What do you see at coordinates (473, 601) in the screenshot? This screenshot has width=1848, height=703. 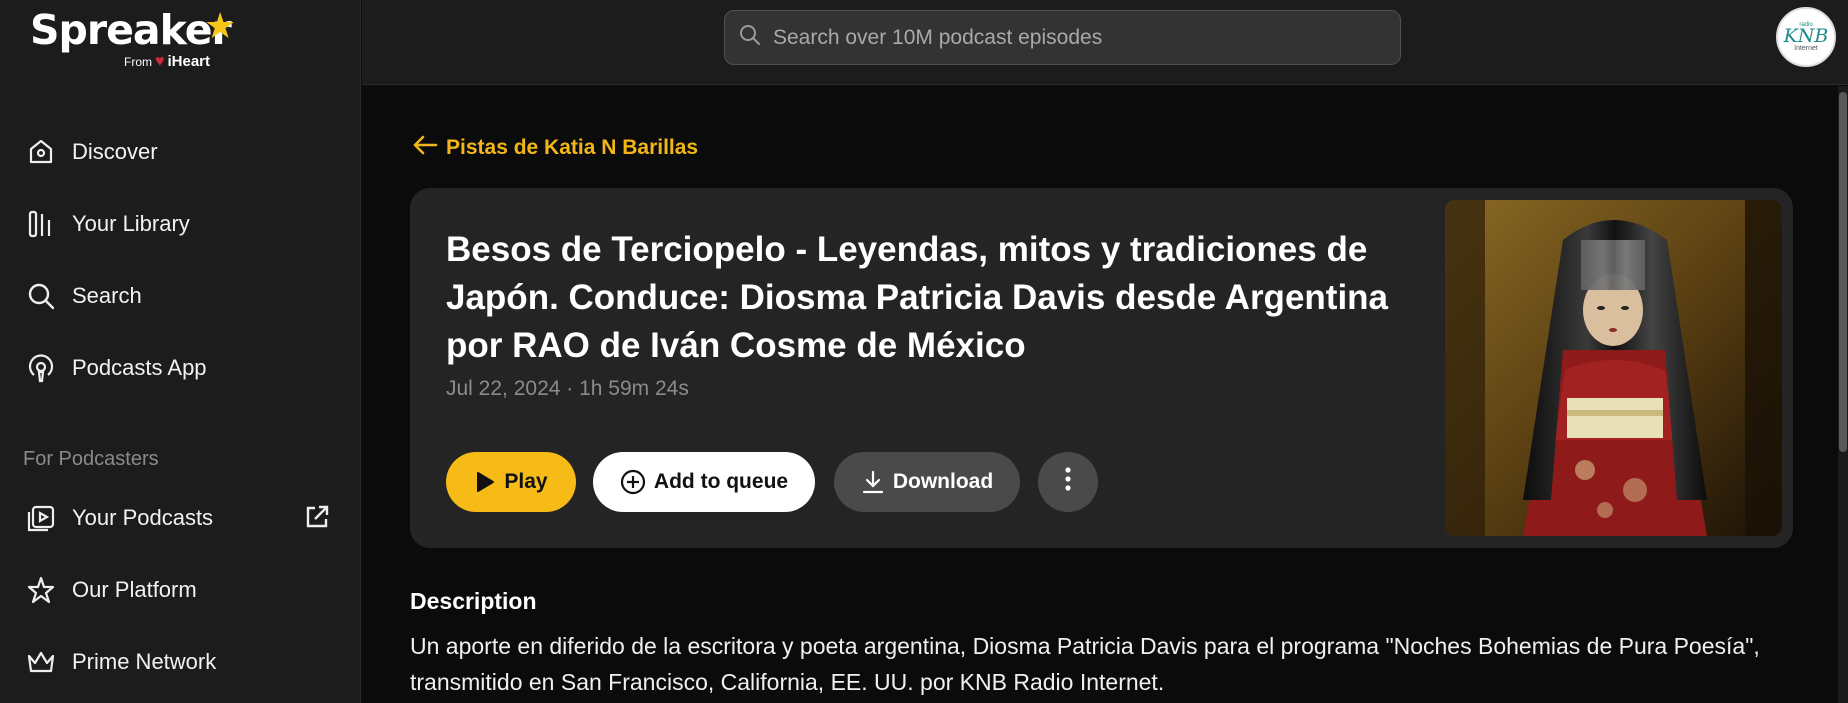 I see `description-heading: Description` at bounding box center [473, 601].